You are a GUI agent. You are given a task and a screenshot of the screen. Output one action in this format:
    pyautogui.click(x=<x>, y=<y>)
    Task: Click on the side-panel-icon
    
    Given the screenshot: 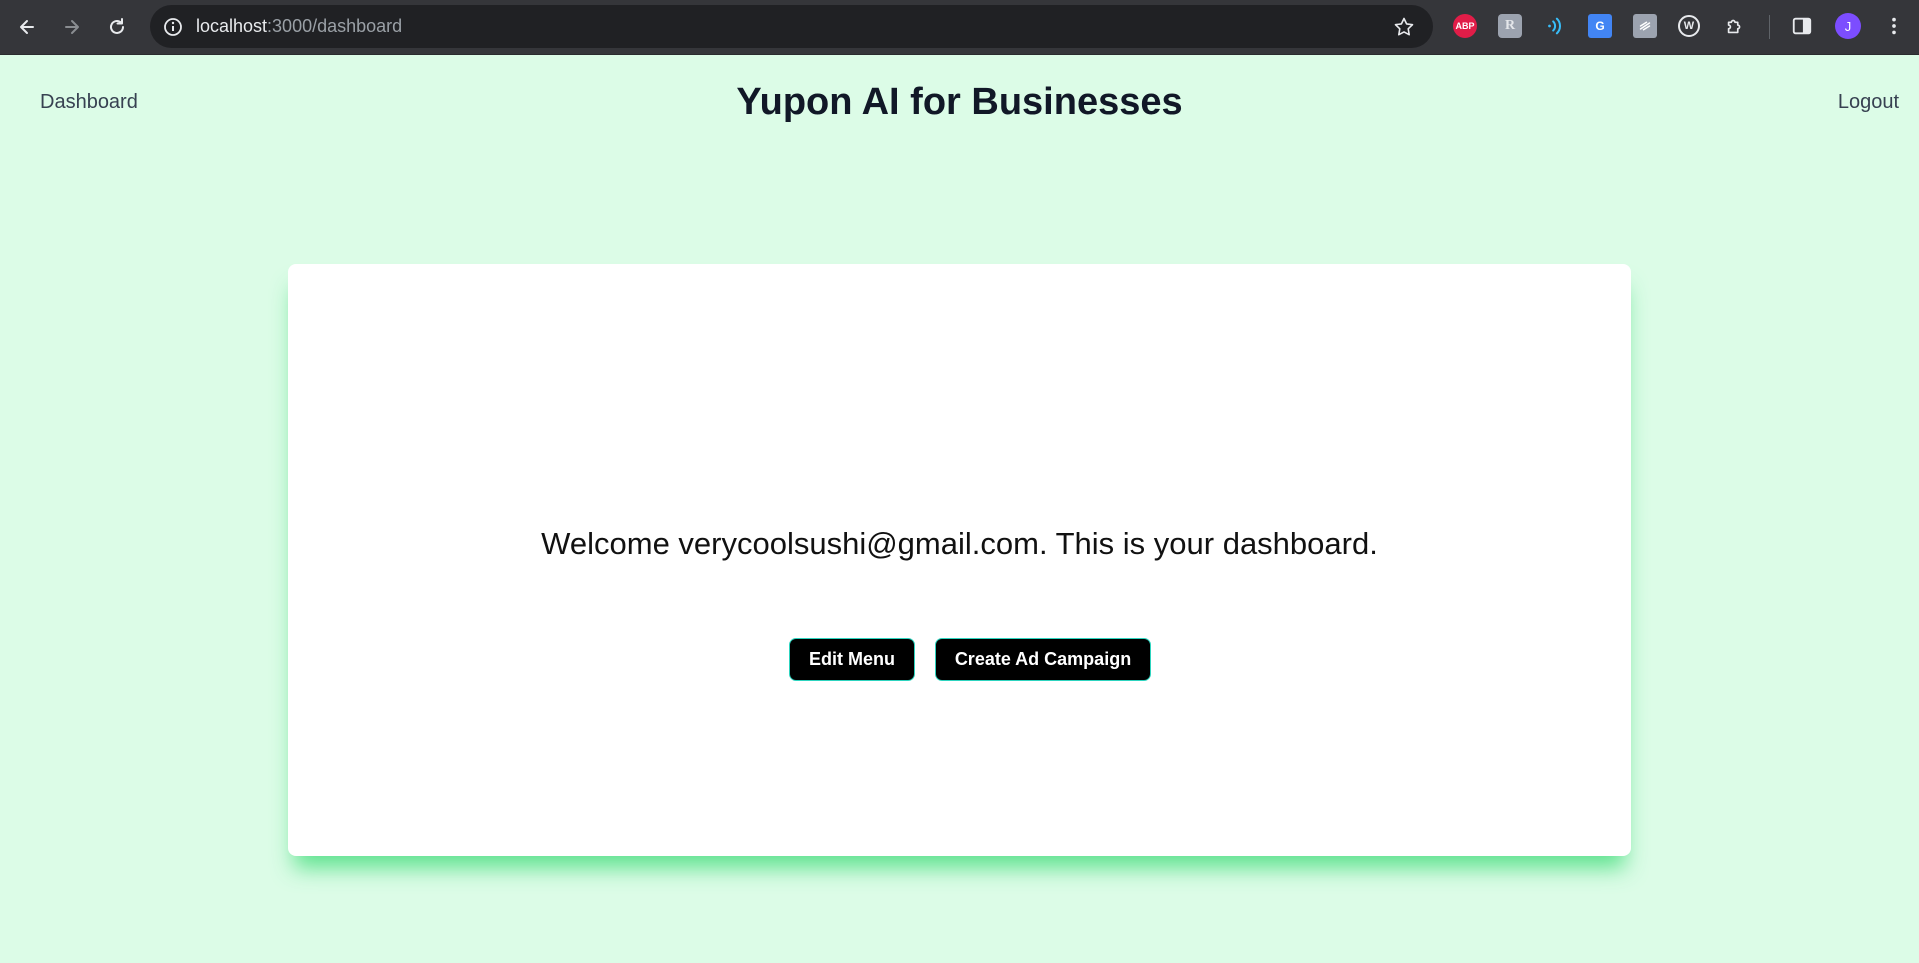 What is the action you would take?
    pyautogui.click(x=1802, y=26)
    